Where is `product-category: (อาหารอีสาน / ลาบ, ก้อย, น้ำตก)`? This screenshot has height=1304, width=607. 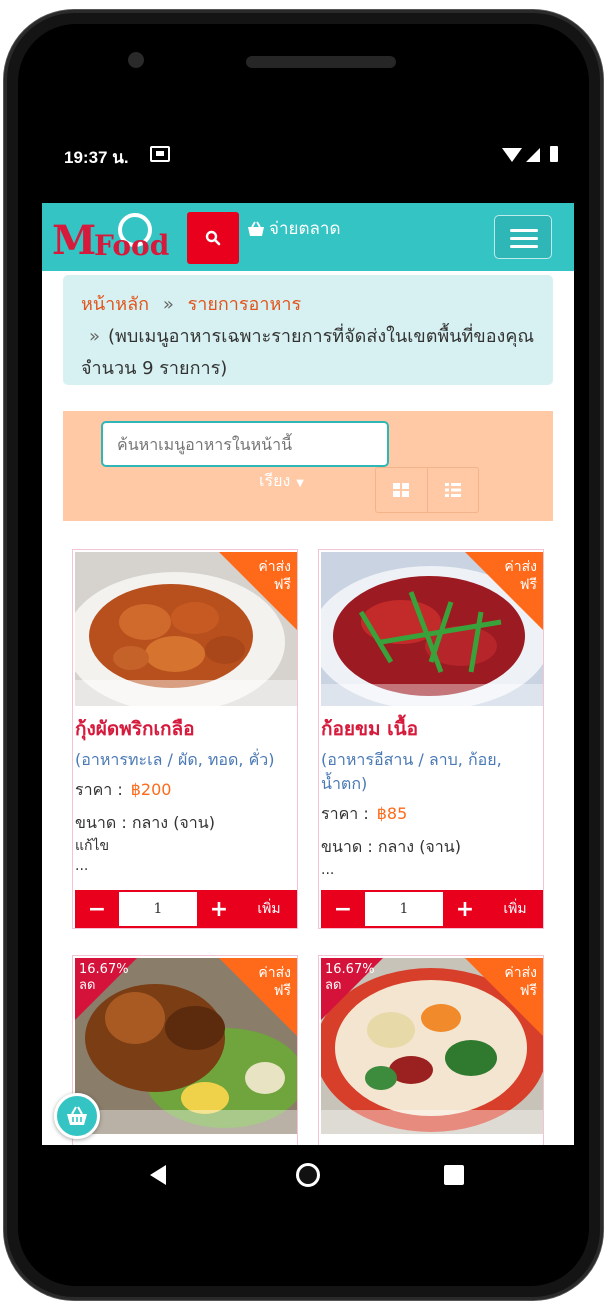
product-category: (อาหารอีสาน / ลาบ, ก้อย, น้ำตก) is located at coordinates (431, 772).